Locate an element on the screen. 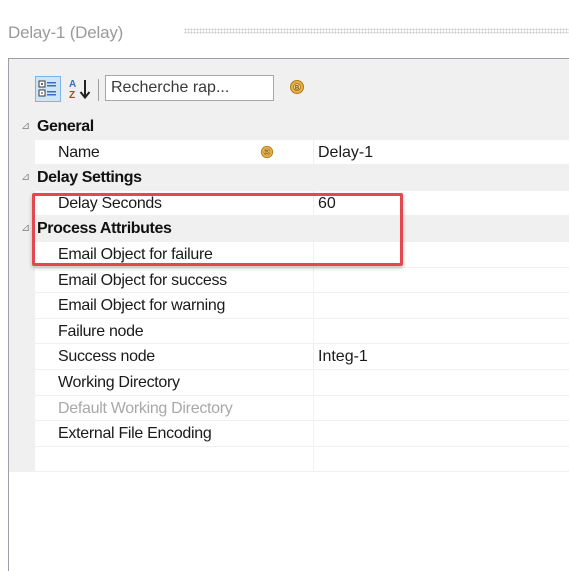 The image size is (569, 571). property-name: Default Working Directory is located at coordinates (174, 408).